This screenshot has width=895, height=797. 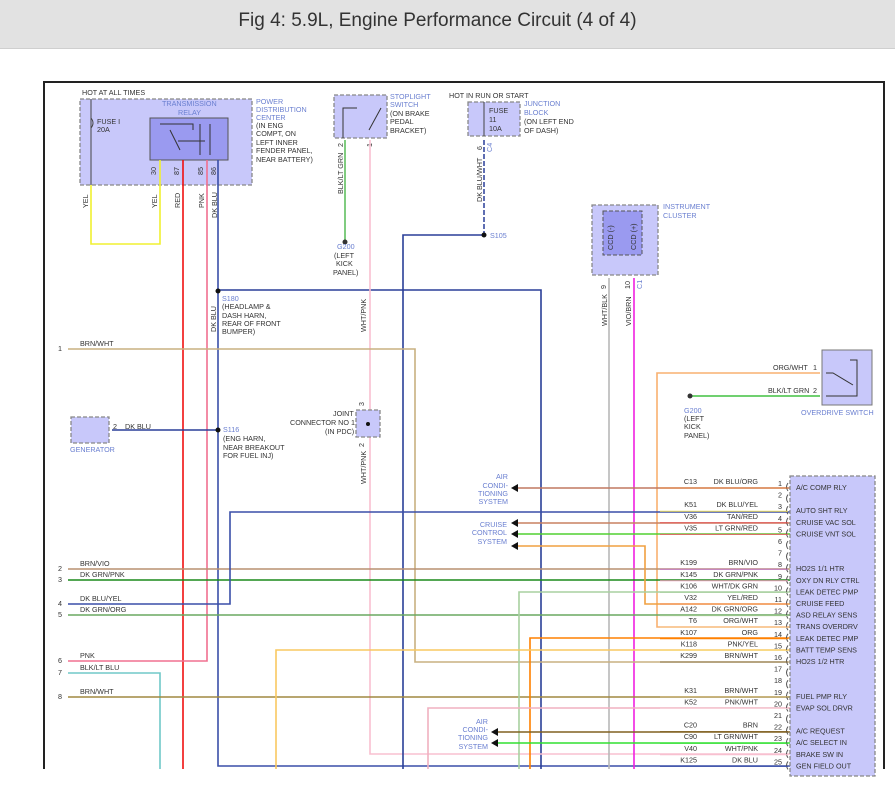 I want to click on svg-text: BRACKET), so click(x=408, y=130).